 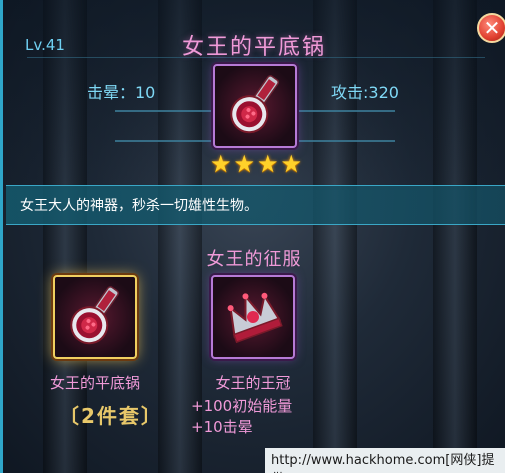 I want to click on rarity-stars: ★ ★ ★ ★, so click(x=257, y=164).